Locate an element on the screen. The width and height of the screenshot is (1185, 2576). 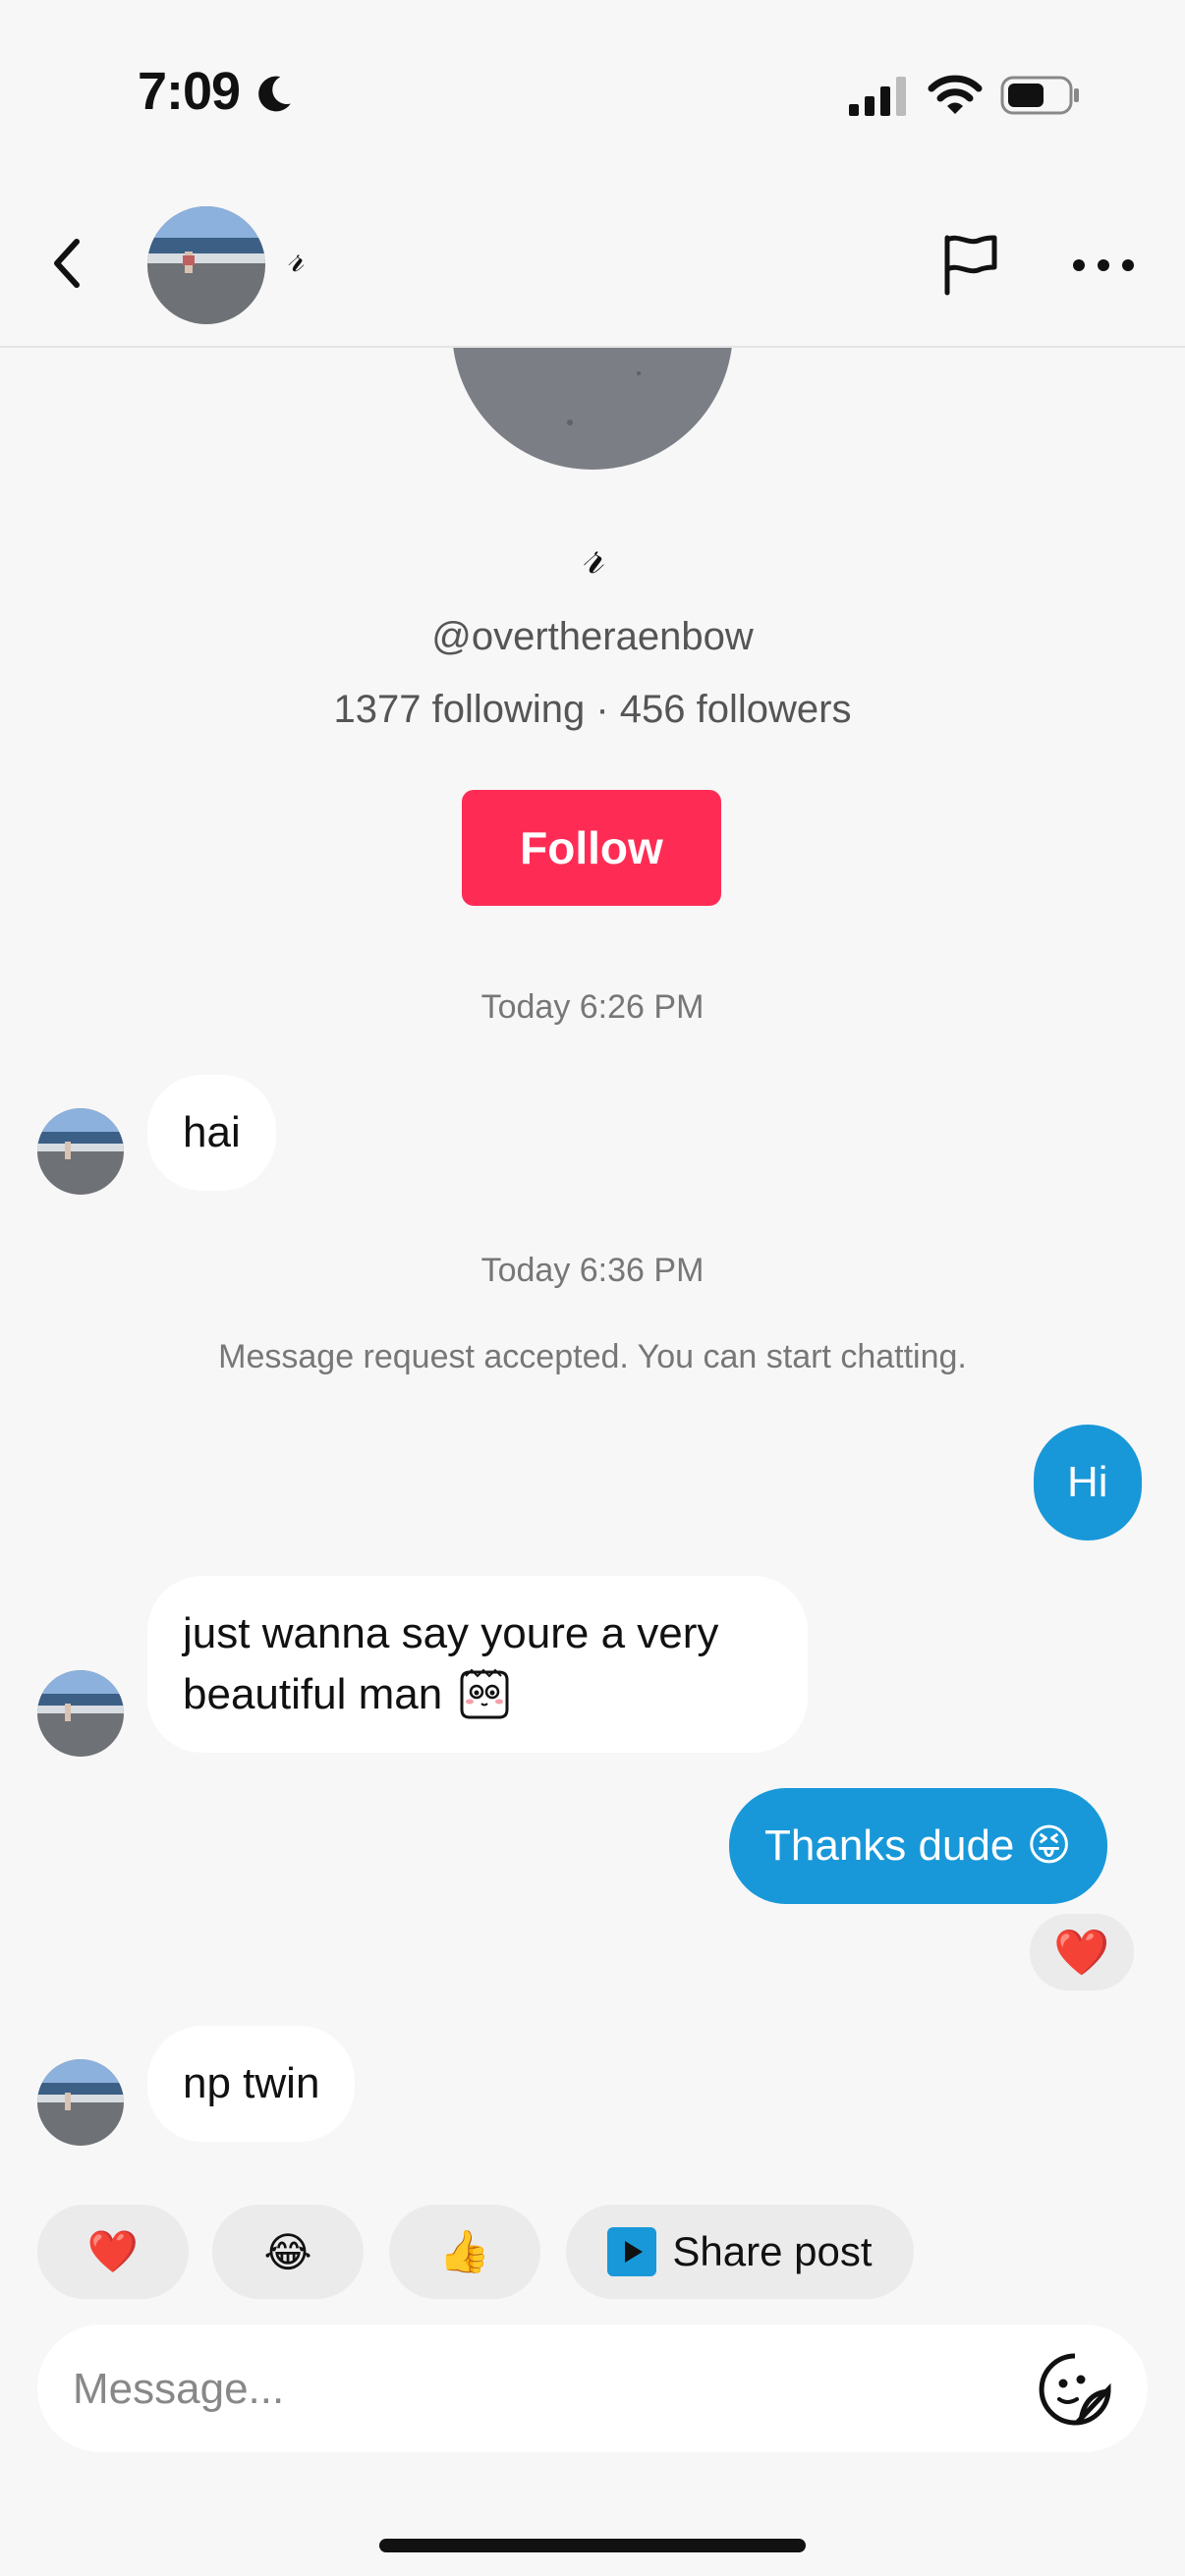
message-text: Hi is located at coordinates (1088, 1482).